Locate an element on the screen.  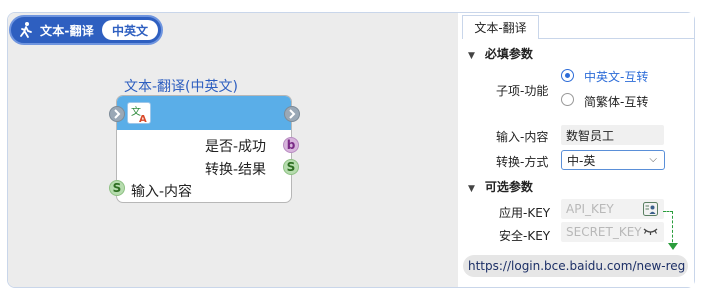
arrow-down-icon is located at coordinates (673, 246).